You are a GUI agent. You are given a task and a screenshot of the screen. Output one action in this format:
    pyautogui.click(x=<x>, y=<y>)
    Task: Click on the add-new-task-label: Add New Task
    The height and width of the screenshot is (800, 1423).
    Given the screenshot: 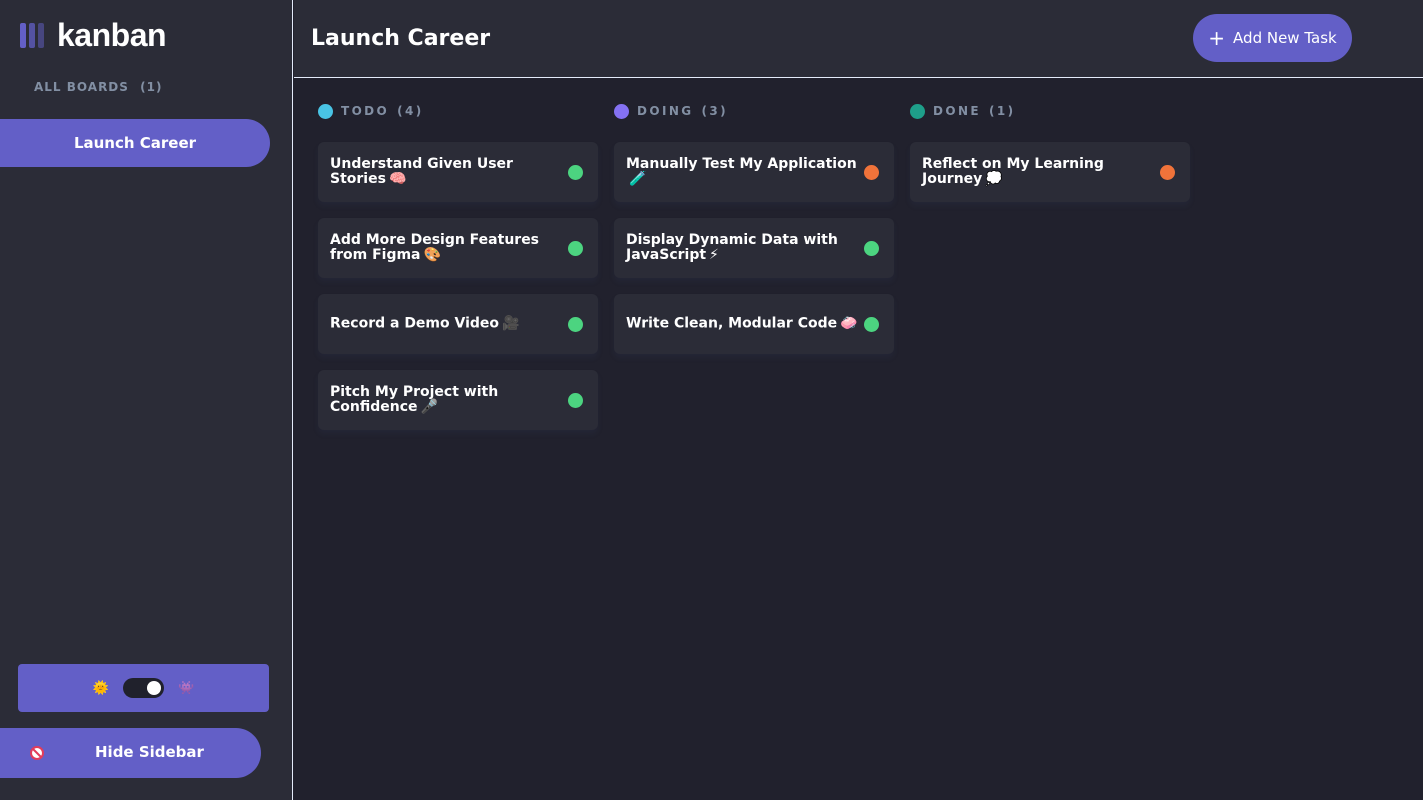 What is the action you would take?
    pyautogui.click(x=1285, y=38)
    